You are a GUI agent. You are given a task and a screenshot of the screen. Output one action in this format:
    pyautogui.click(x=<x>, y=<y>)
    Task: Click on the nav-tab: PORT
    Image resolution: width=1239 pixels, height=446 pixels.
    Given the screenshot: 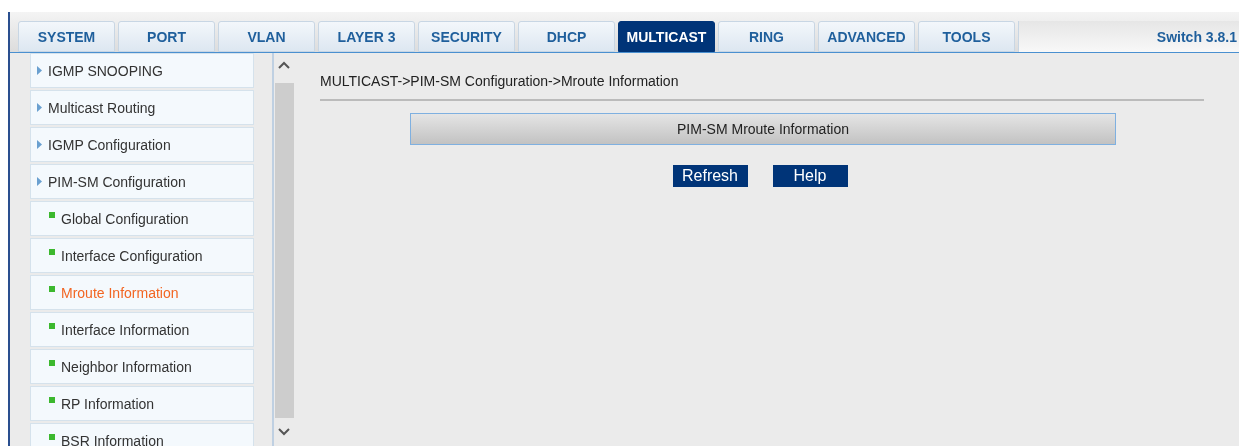 What is the action you would take?
    pyautogui.click(x=166, y=36)
    